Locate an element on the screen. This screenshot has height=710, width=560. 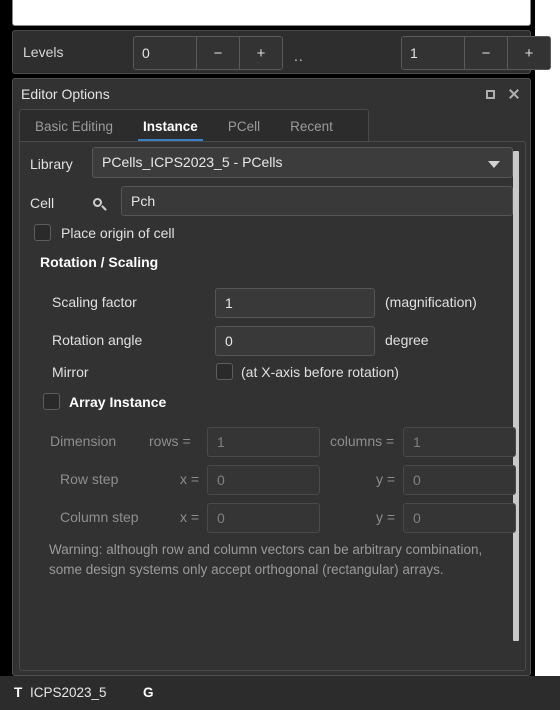
place-origin-checkbox-row: Place origin of cell is located at coordinates (104, 232).